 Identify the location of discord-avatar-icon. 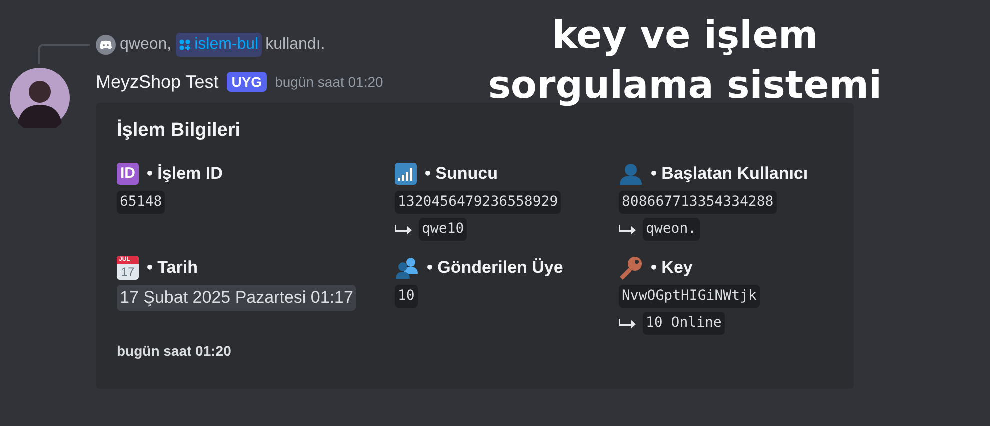
(106, 45).